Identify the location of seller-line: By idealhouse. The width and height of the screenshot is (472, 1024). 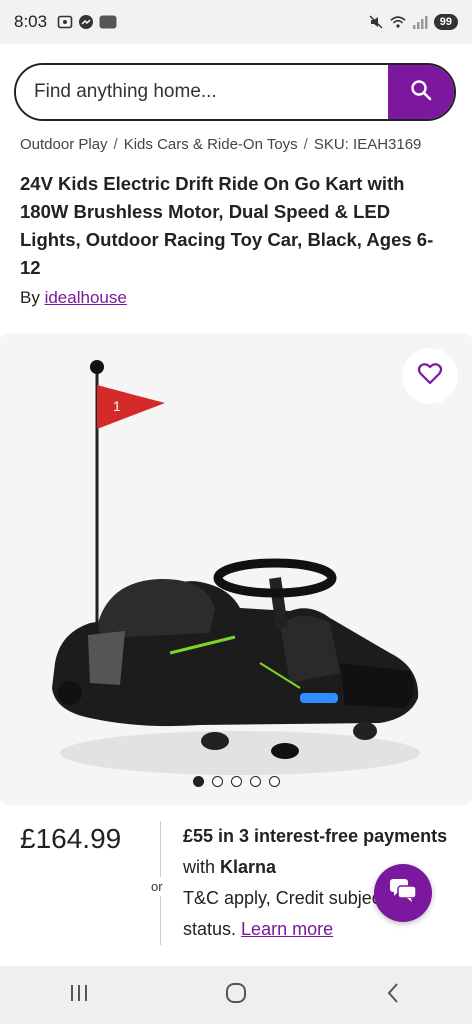
(73, 298).